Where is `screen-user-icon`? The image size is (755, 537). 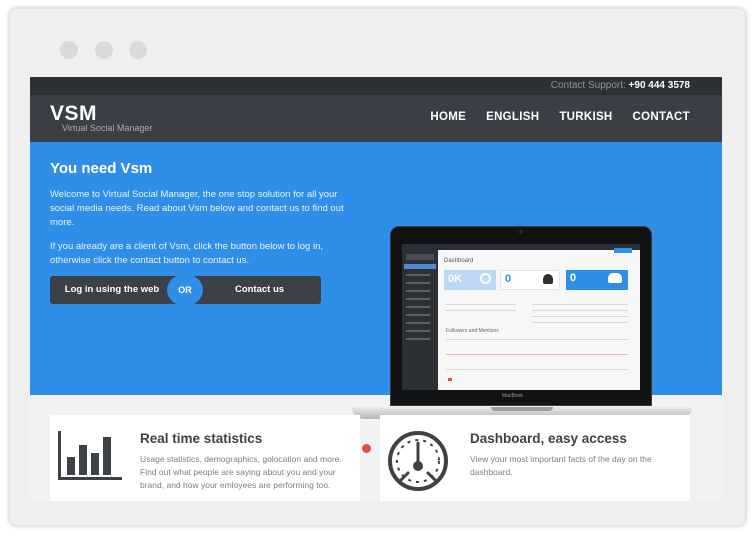
screen-user-icon is located at coordinates (548, 279).